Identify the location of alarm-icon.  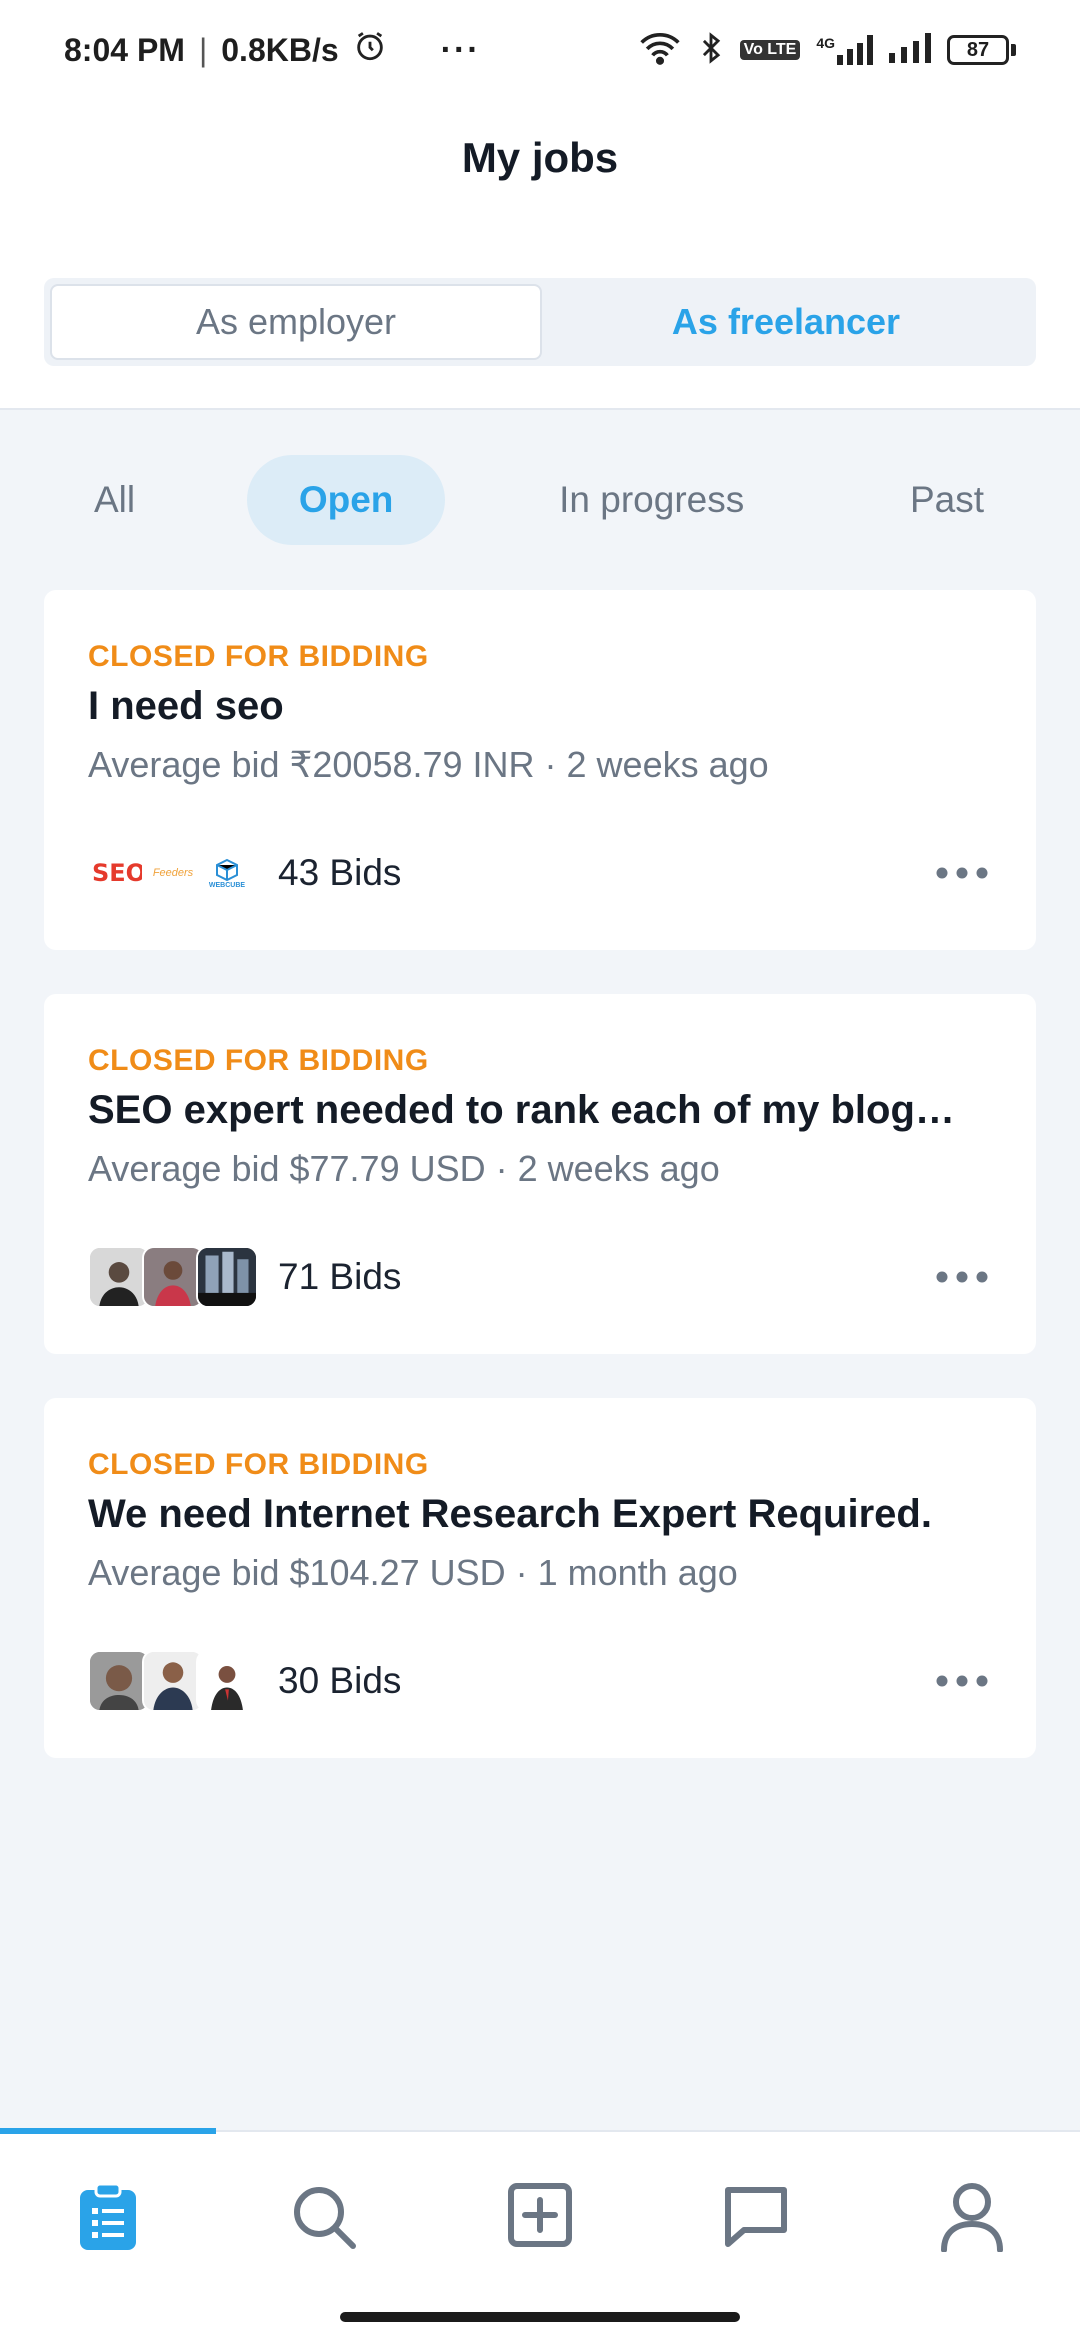
(370, 50).